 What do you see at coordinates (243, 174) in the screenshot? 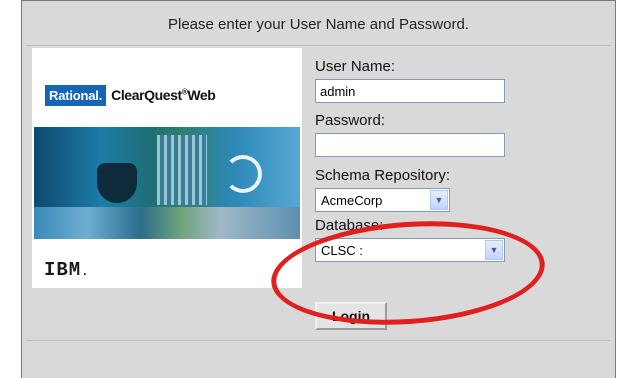
I see `collage-spiral-icon` at bounding box center [243, 174].